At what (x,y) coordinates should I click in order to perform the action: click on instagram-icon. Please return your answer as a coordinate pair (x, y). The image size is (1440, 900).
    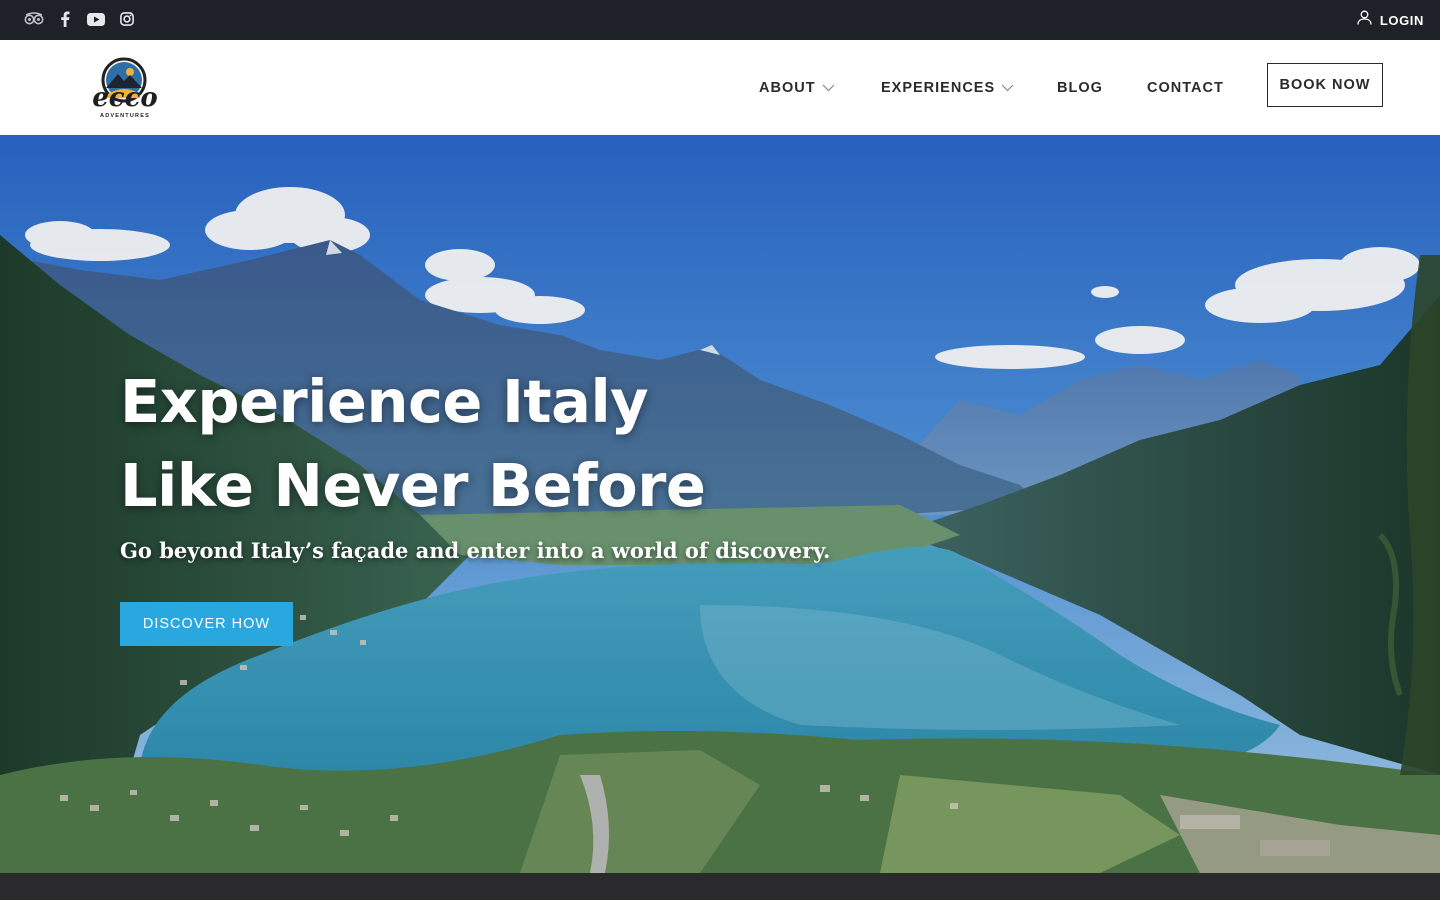
    Looking at the image, I should click on (127, 19).